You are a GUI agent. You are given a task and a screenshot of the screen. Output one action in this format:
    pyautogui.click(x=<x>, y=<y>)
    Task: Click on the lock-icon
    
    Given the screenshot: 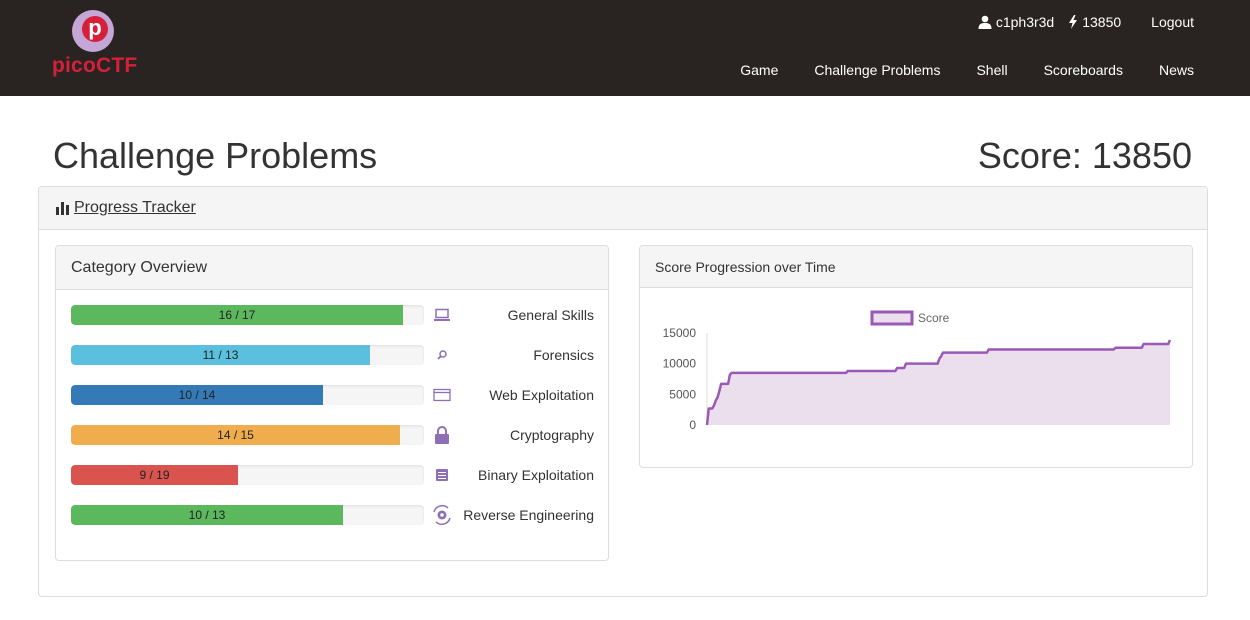 What is the action you would take?
    pyautogui.click(x=442, y=435)
    